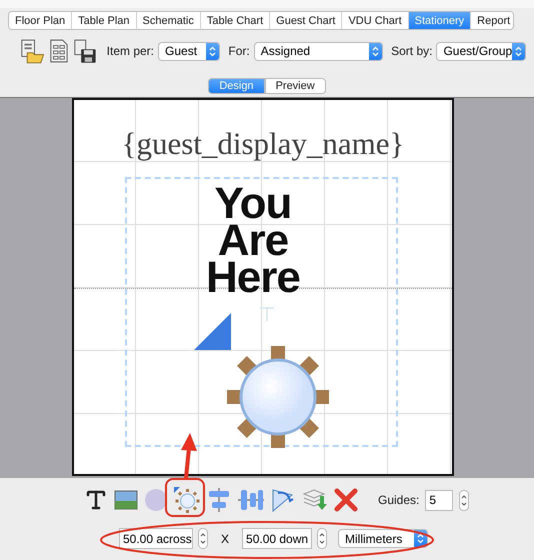 This screenshot has height=560, width=534. What do you see at coordinates (156, 500) in the screenshot?
I see `circle-tool-icon` at bounding box center [156, 500].